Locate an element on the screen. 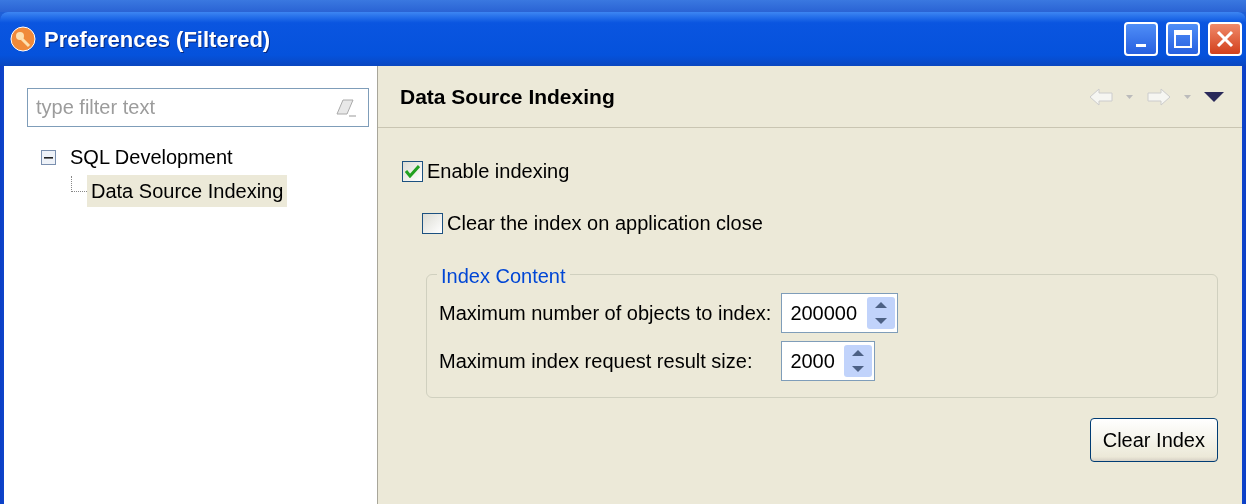  clear-index-button: Clear Index is located at coordinates (1153, 440).